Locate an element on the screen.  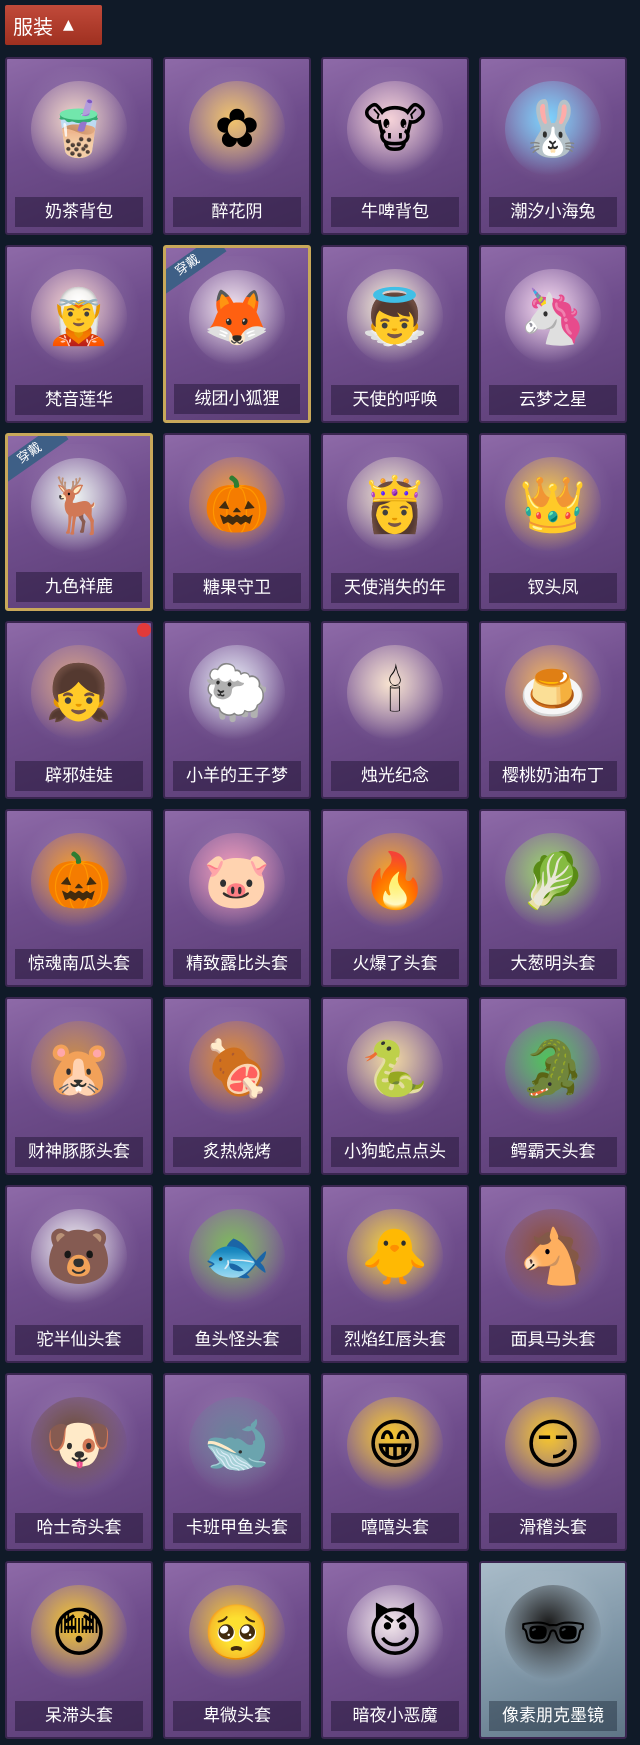
outfit-card: 🍮 樱桃奶油布丁 is located at coordinates (553, 710).